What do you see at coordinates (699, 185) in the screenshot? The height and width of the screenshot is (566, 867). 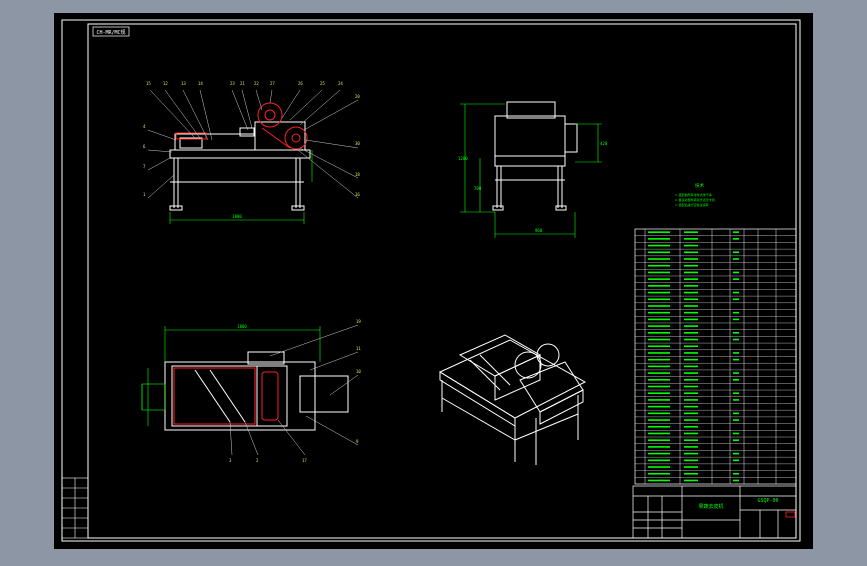 I see `notes-heading: 技术` at bounding box center [699, 185].